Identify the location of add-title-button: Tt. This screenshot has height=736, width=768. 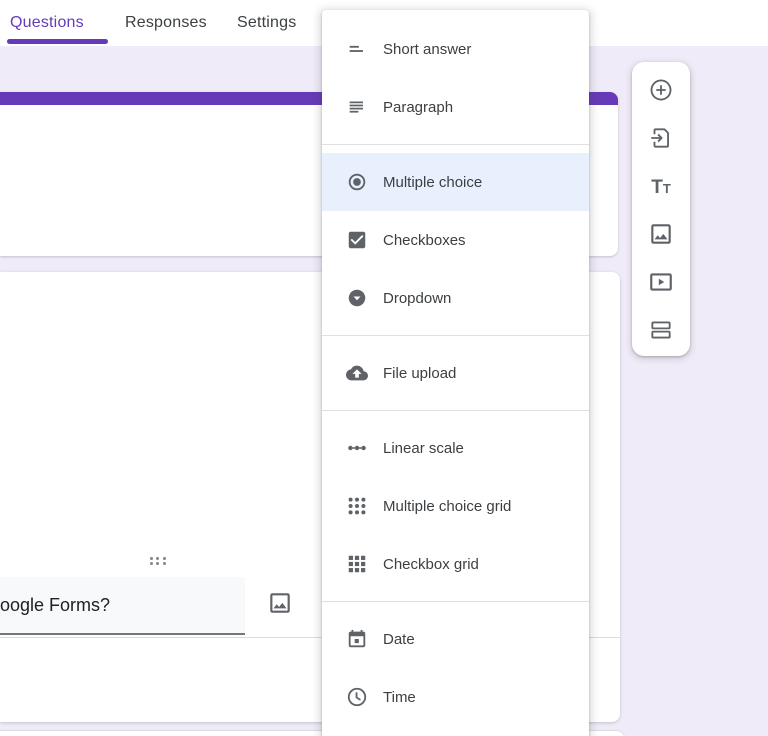
(661, 187).